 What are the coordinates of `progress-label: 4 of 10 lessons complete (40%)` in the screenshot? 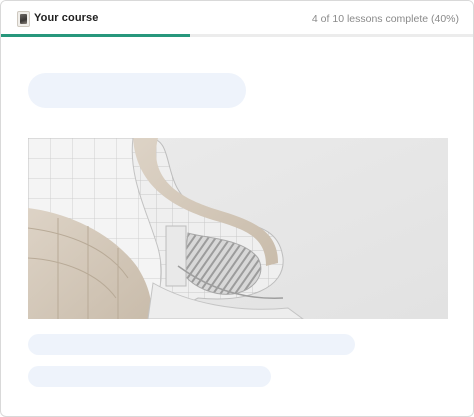 It's located at (385, 19).